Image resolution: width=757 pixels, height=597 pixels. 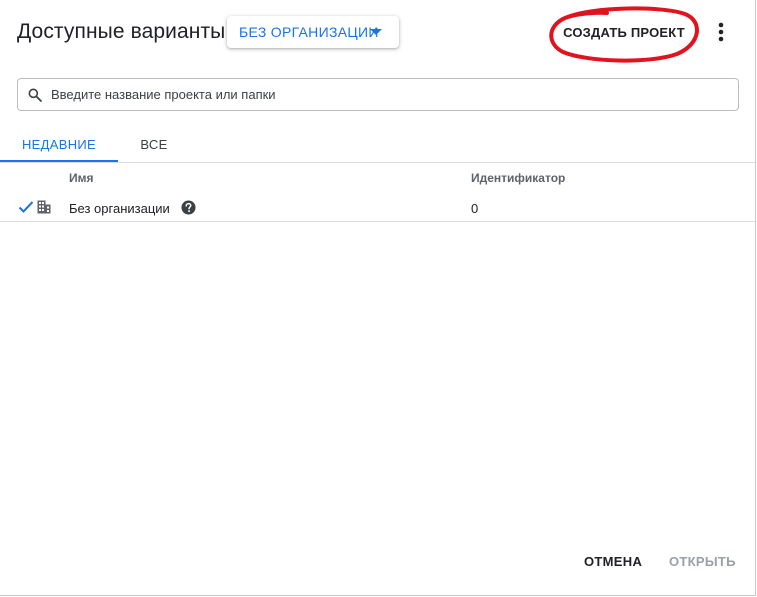 I want to click on search-box, so click(x=378, y=94).